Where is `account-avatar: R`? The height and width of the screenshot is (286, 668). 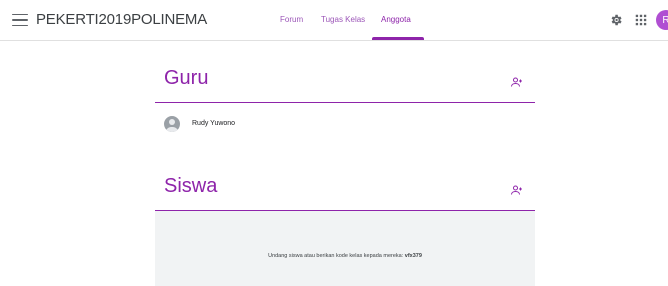 account-avatar: R is located at coordinates (662, 20).